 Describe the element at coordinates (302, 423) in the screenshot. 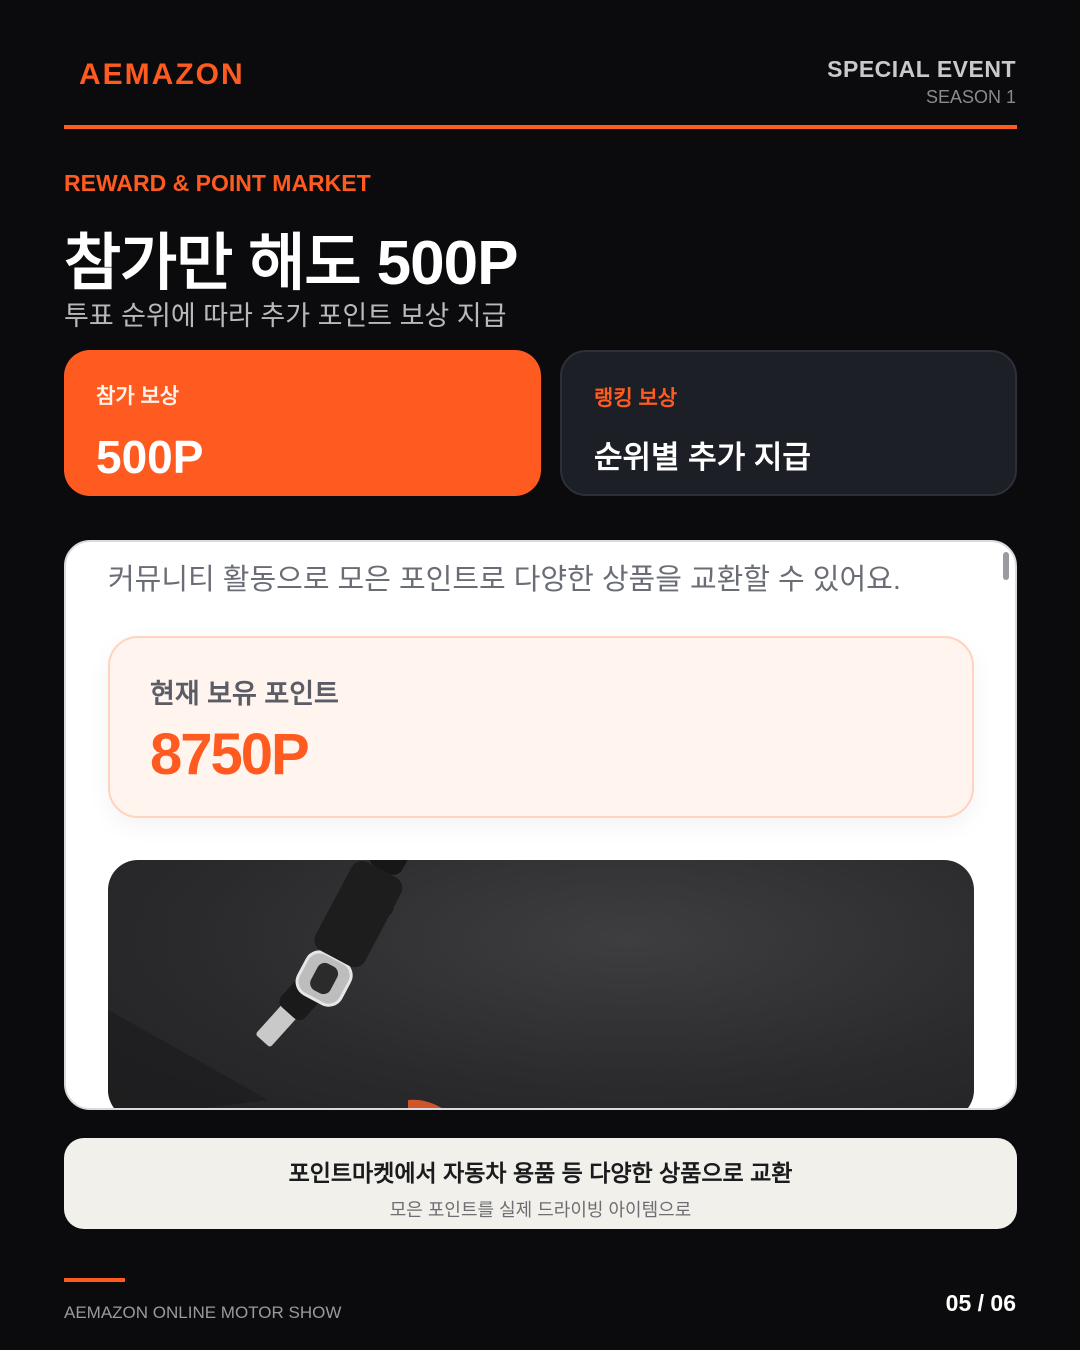

I see `participation-reward-card: 참가 보상 500P` at that location.